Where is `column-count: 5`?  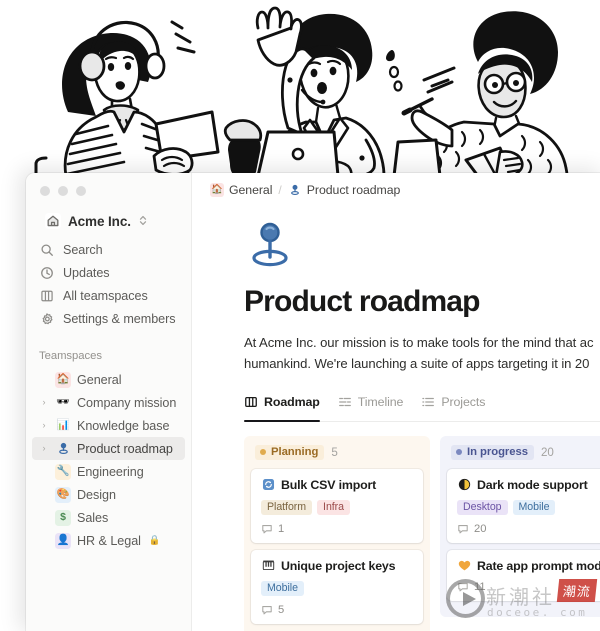
column-count: 5 is located at coordinates (334, 452).